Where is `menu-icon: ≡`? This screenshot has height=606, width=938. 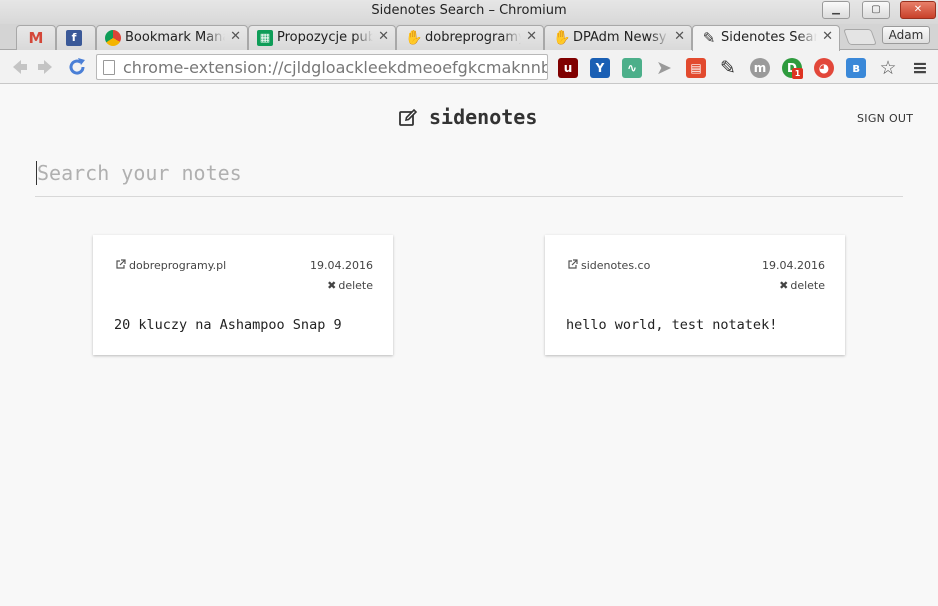 menu-icon: ≡ is located at coordinates (920, 68).